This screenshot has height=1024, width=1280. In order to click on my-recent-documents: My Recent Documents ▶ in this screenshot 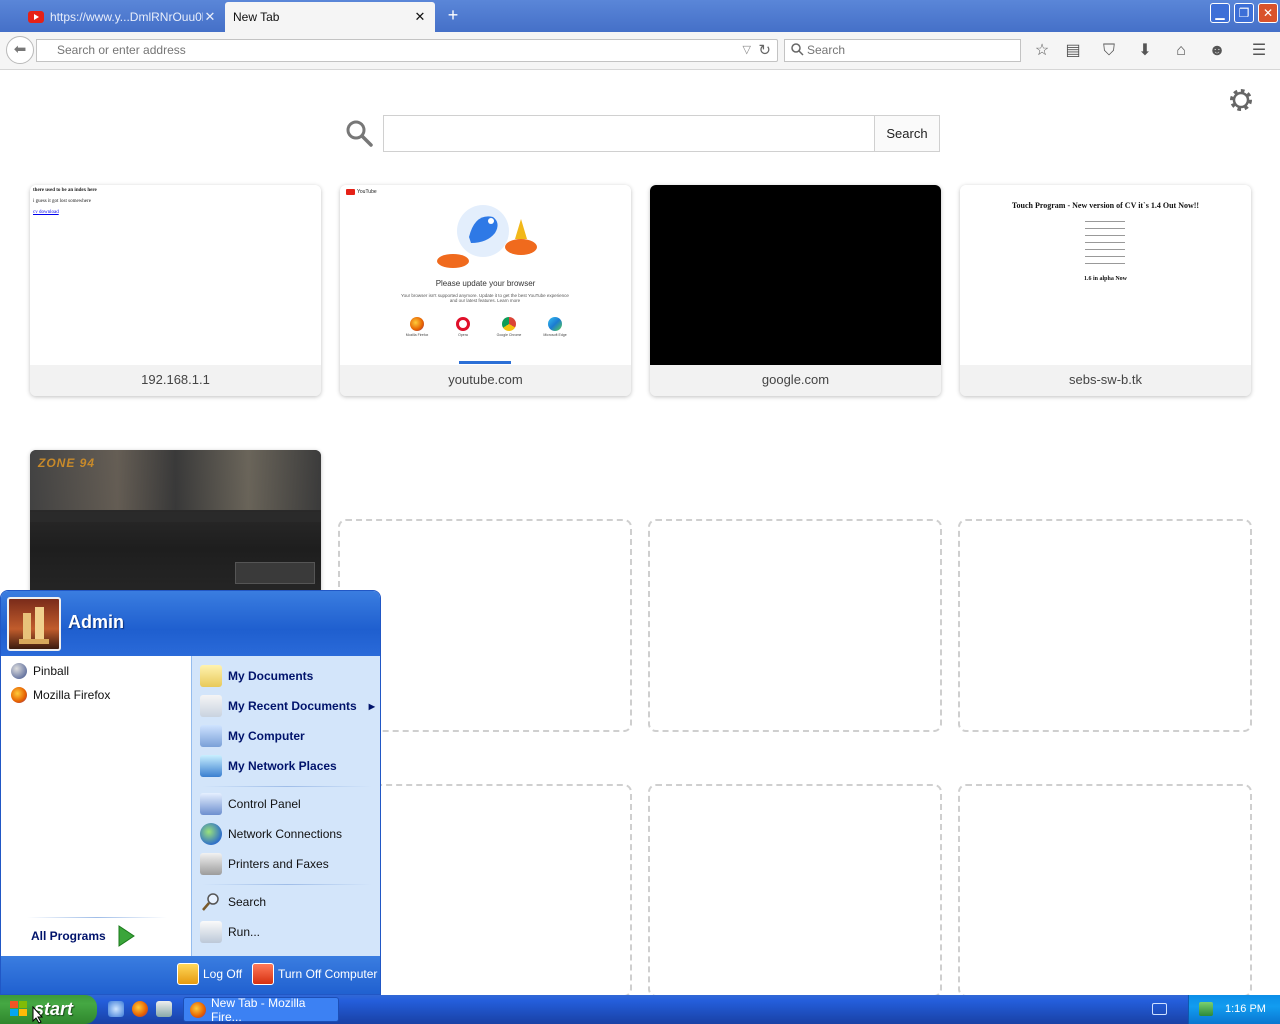, I will do `click(287, 706)`.